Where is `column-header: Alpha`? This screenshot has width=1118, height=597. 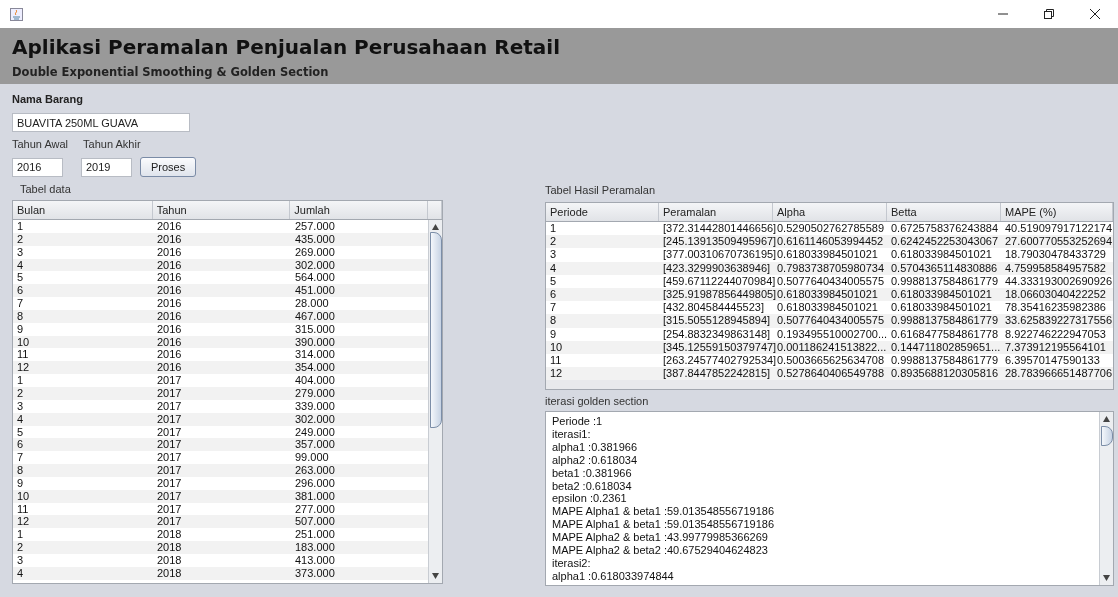
column-header: Alpha is located at coordinates (830, 212).